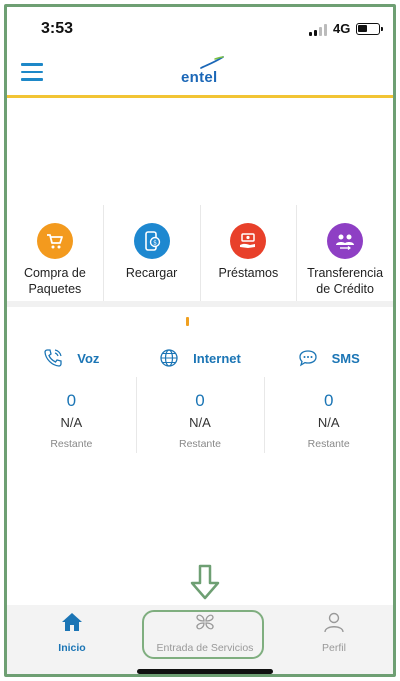 The image size is (400, 681). What do you see at coordinates (151, 273) in the screenshot?
I see `shortcut-label: Recargar` at bounding box center [151, 273].